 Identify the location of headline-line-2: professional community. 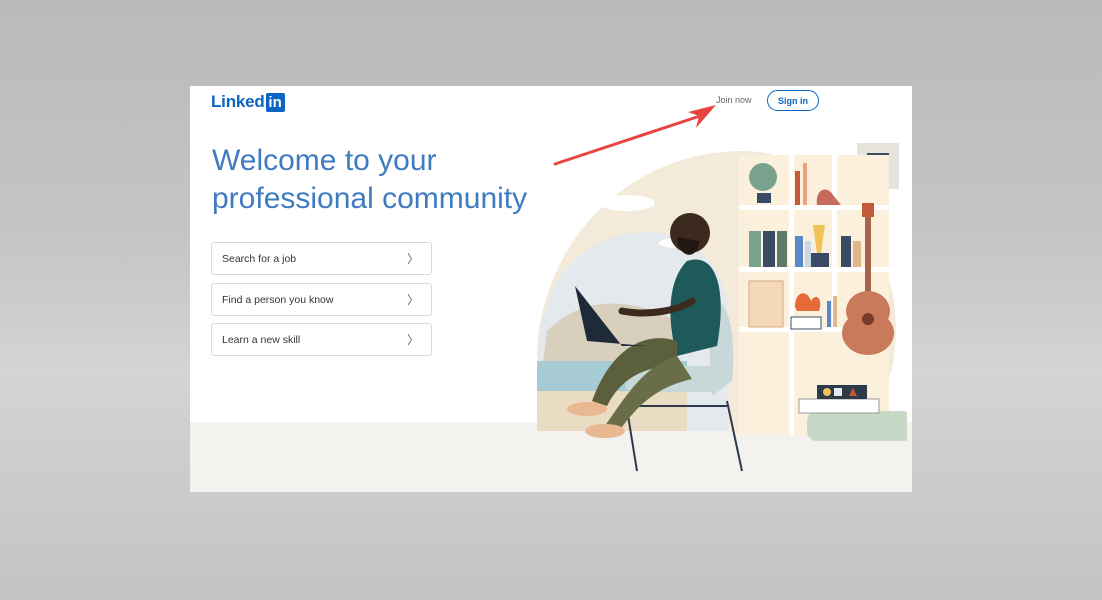
(370, 198).